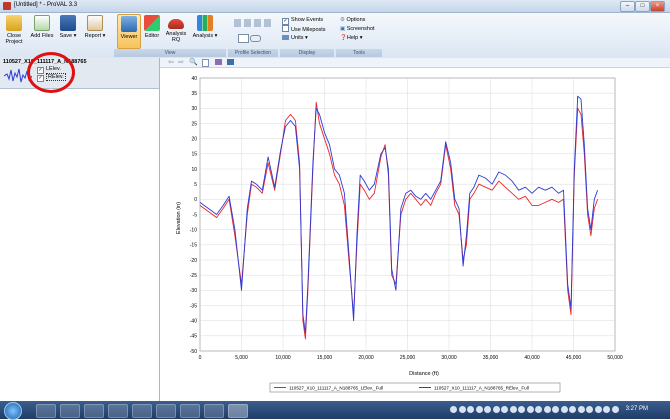 The width and height of the screenshot is (670, 420). I want to click on viewer-button: Viewer, so click(129, 31).